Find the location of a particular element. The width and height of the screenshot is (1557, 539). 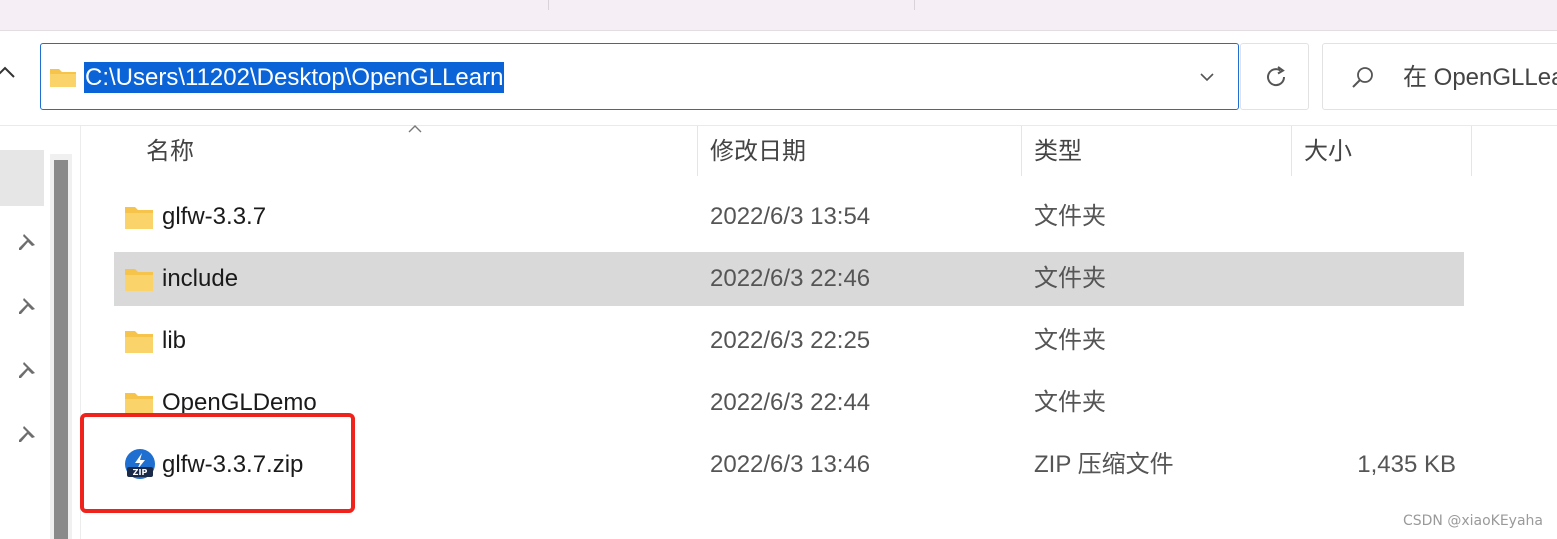

file-row: glfw-3.3.7 2022/6/3 13:54 文件夹 is located at coordinates (789, 217).